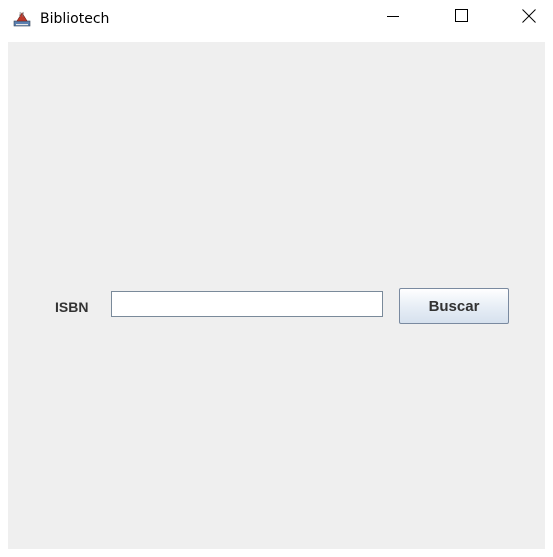 The image size is (553, 557). I want to click on maximize-button, so click(461, 18).